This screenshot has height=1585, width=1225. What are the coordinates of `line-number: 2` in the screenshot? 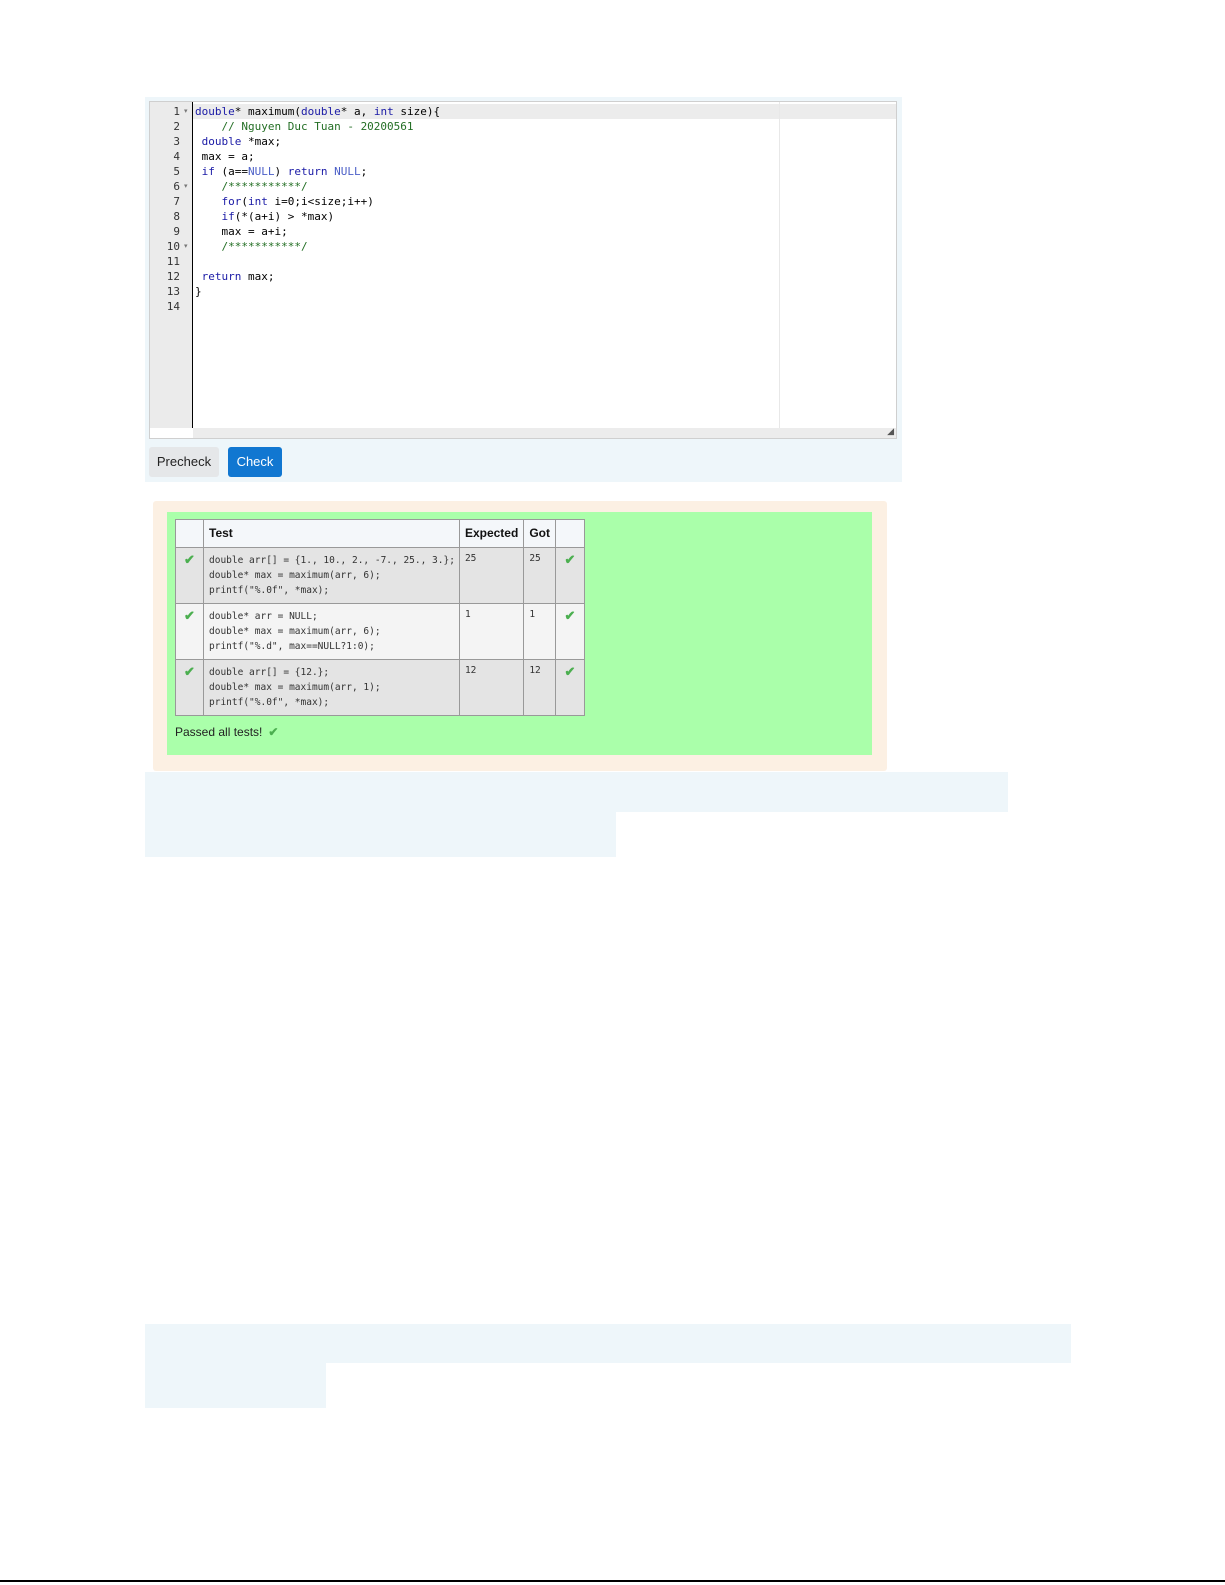 It's located at (176, 126).